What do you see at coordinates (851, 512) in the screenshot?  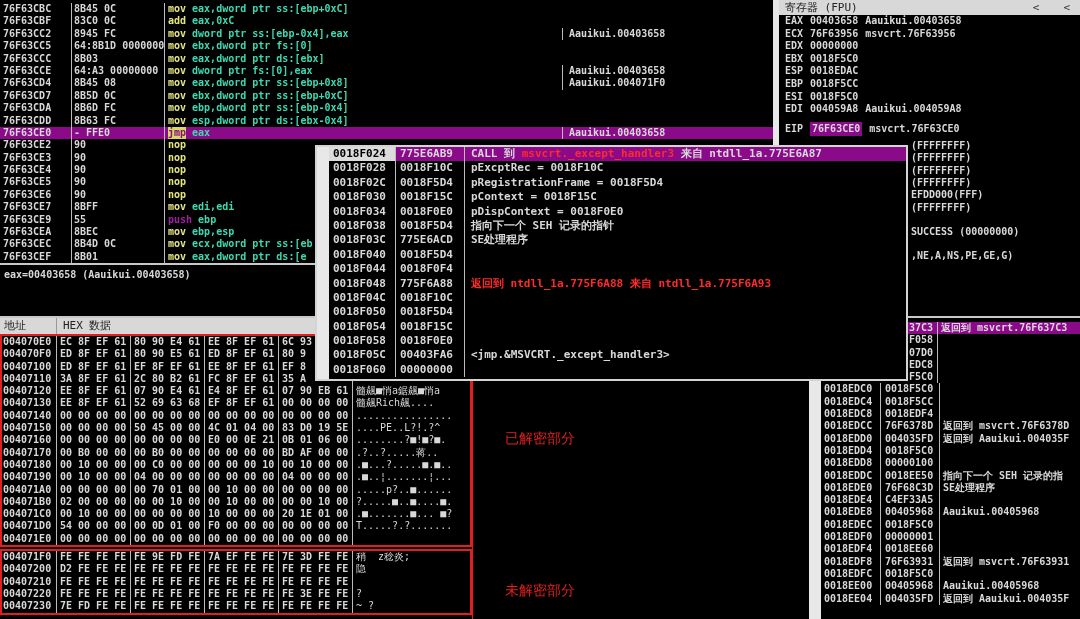 I see `address-text: 0018EDE8` at bounding box center [851, 512].